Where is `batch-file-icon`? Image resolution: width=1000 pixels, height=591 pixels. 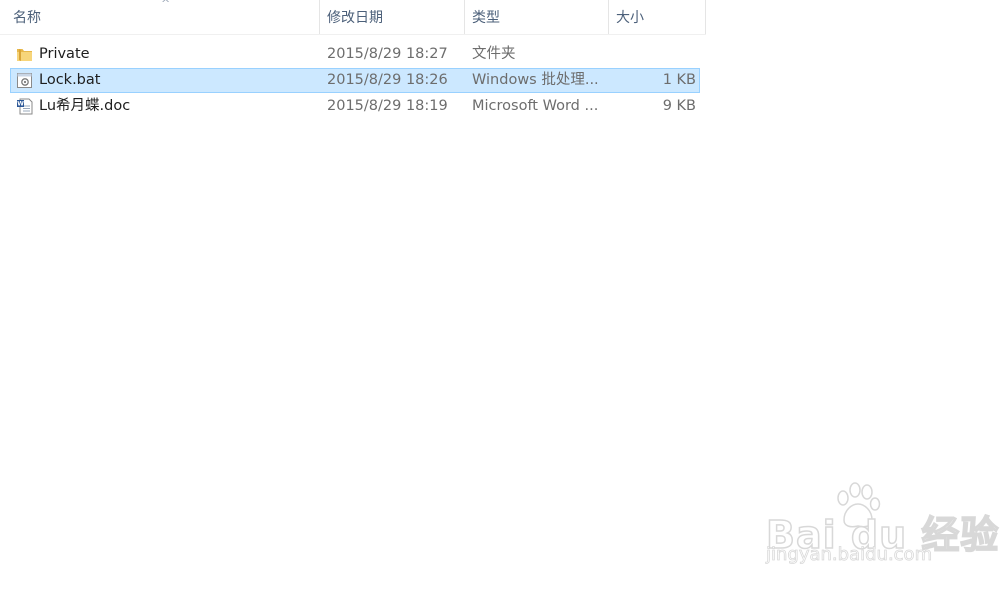
batch-file-icon is located at coordinates (24, 80).